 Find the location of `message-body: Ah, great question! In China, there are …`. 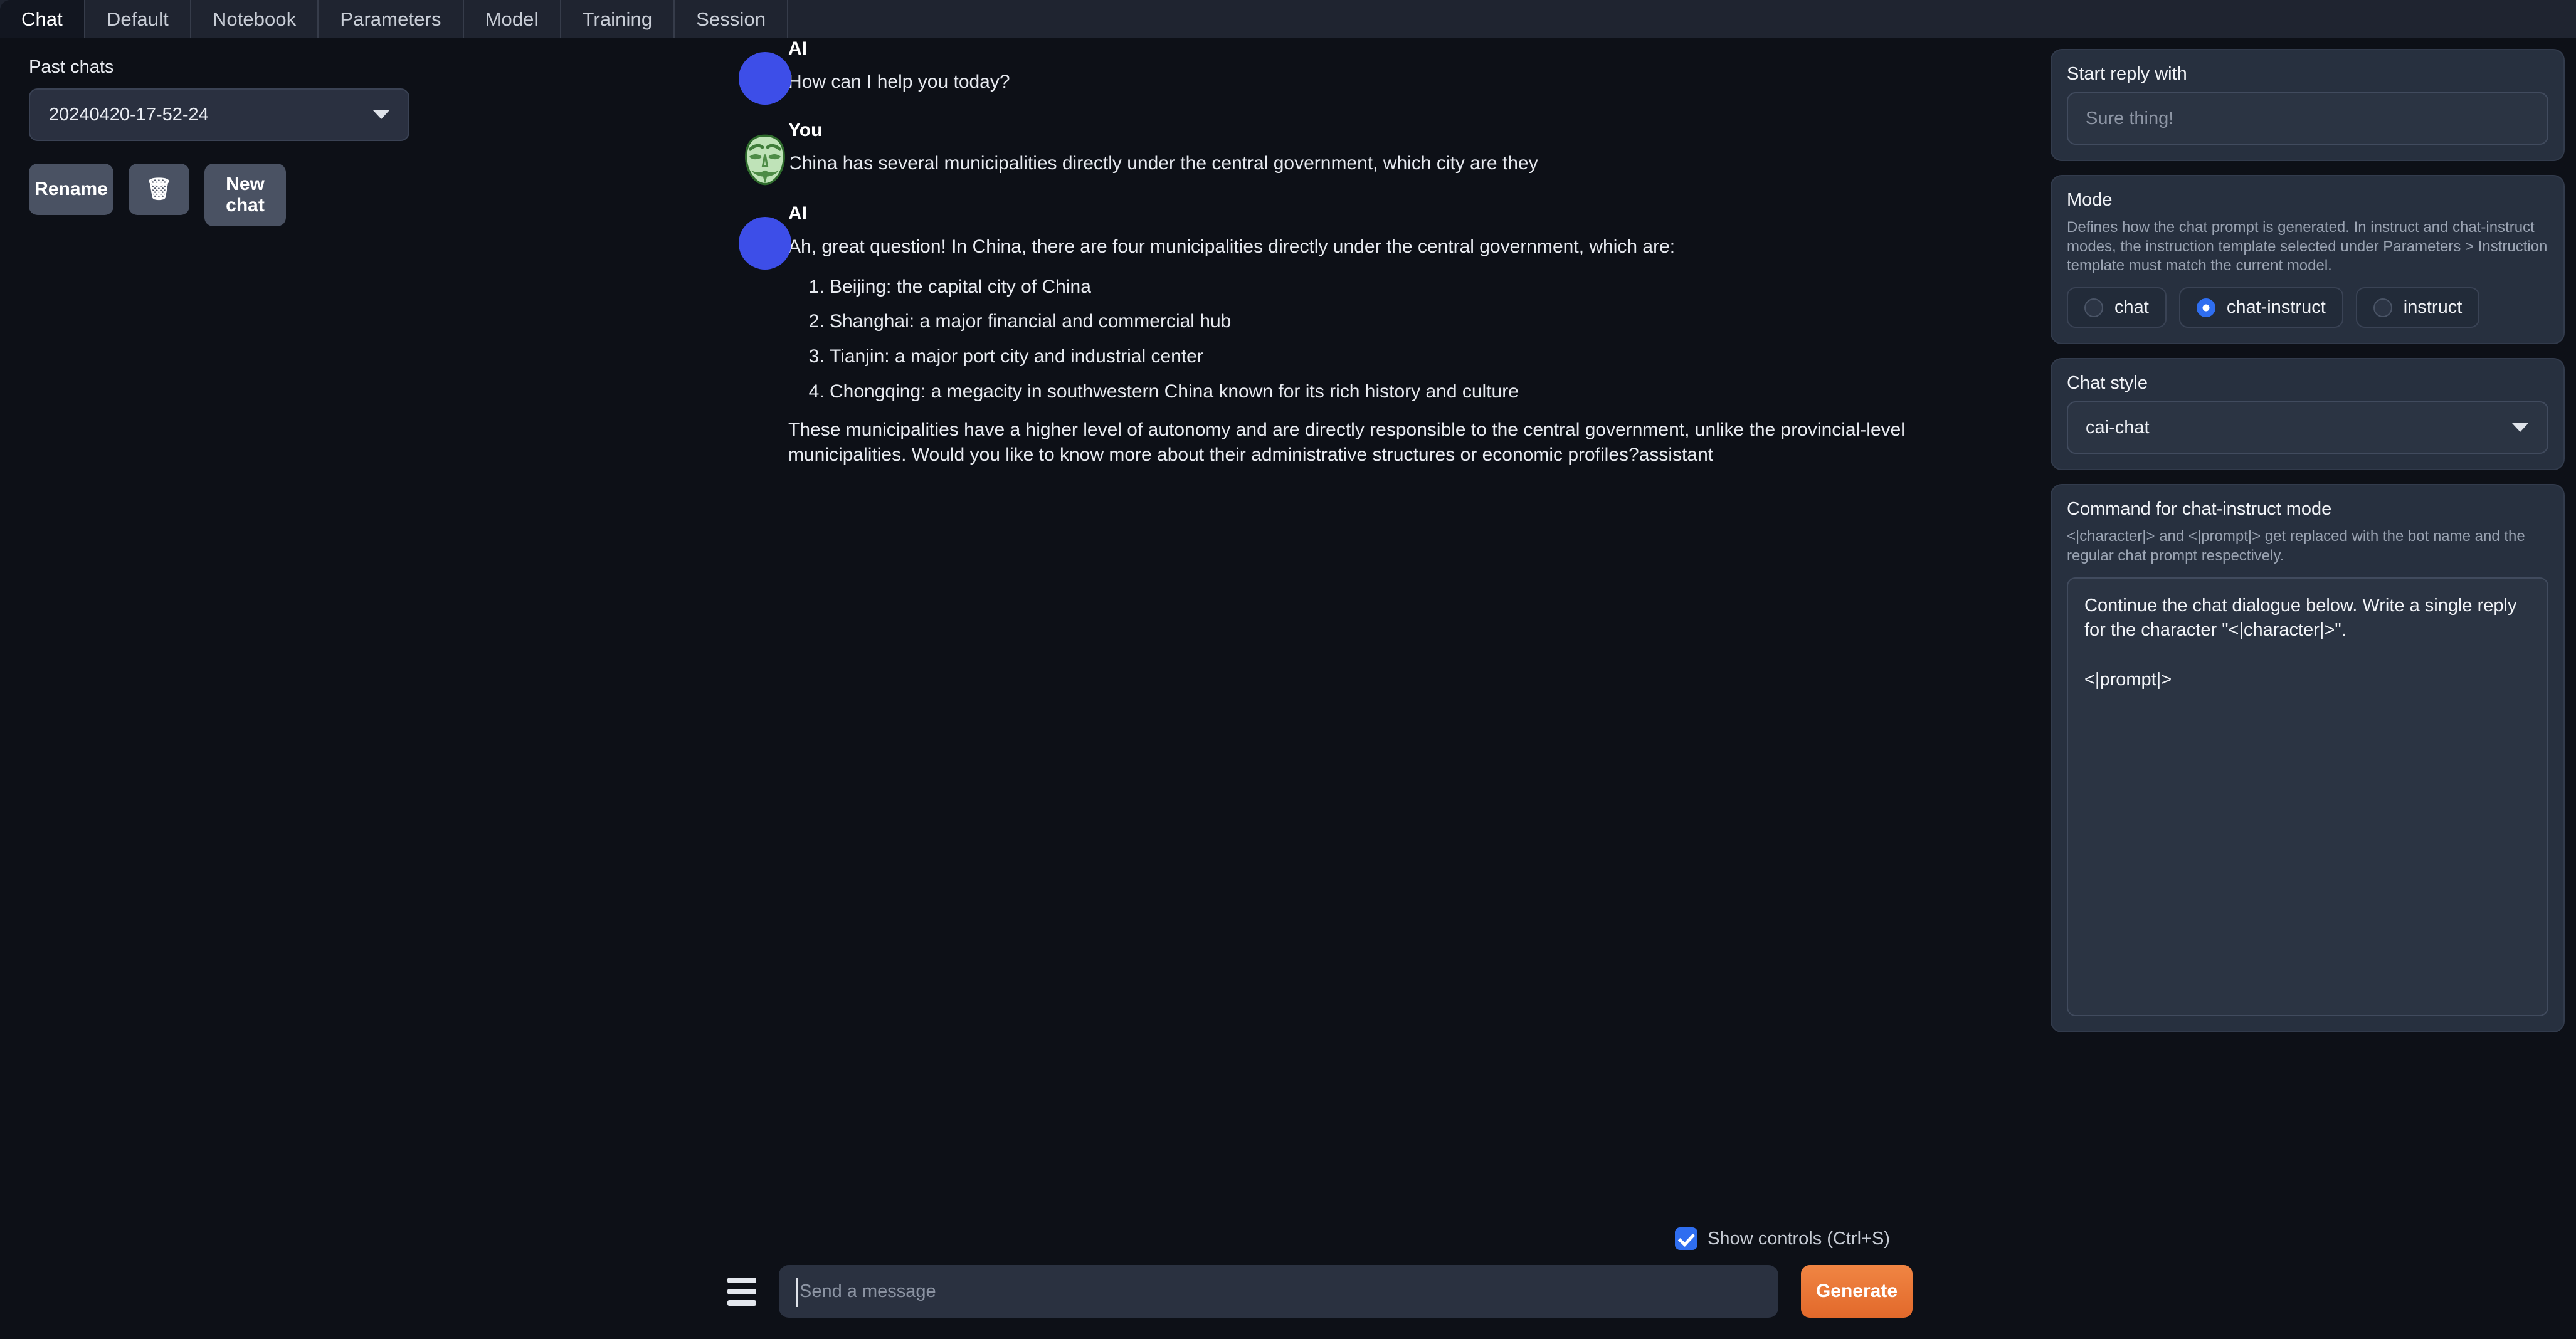

message-body: Ah, great question! In China, there are … is located at coordinates (1351, 350).